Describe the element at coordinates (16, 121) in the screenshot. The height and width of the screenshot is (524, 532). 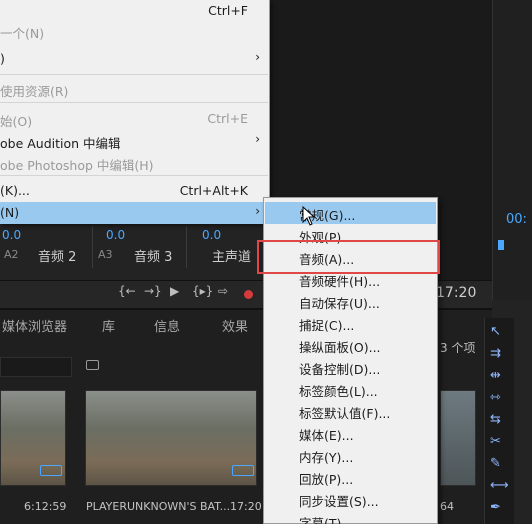
I see `menu-item-label: 始(O)` at that location.